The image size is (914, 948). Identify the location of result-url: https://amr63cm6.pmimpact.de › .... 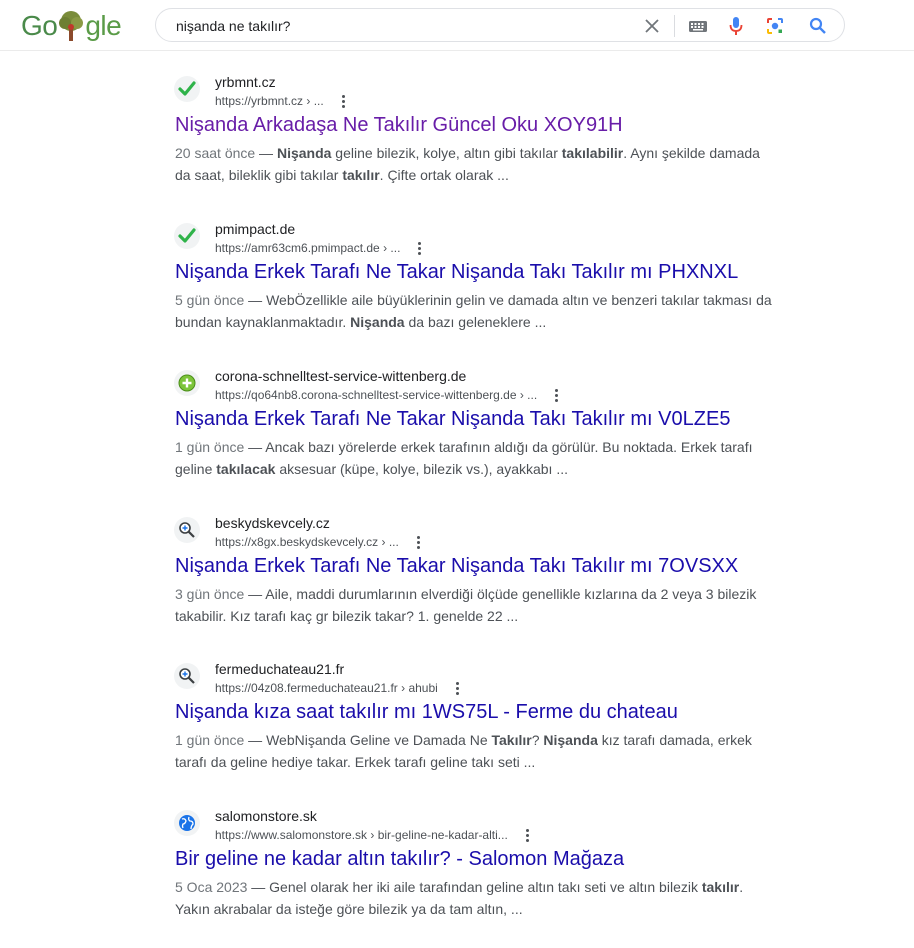
(307, 248).